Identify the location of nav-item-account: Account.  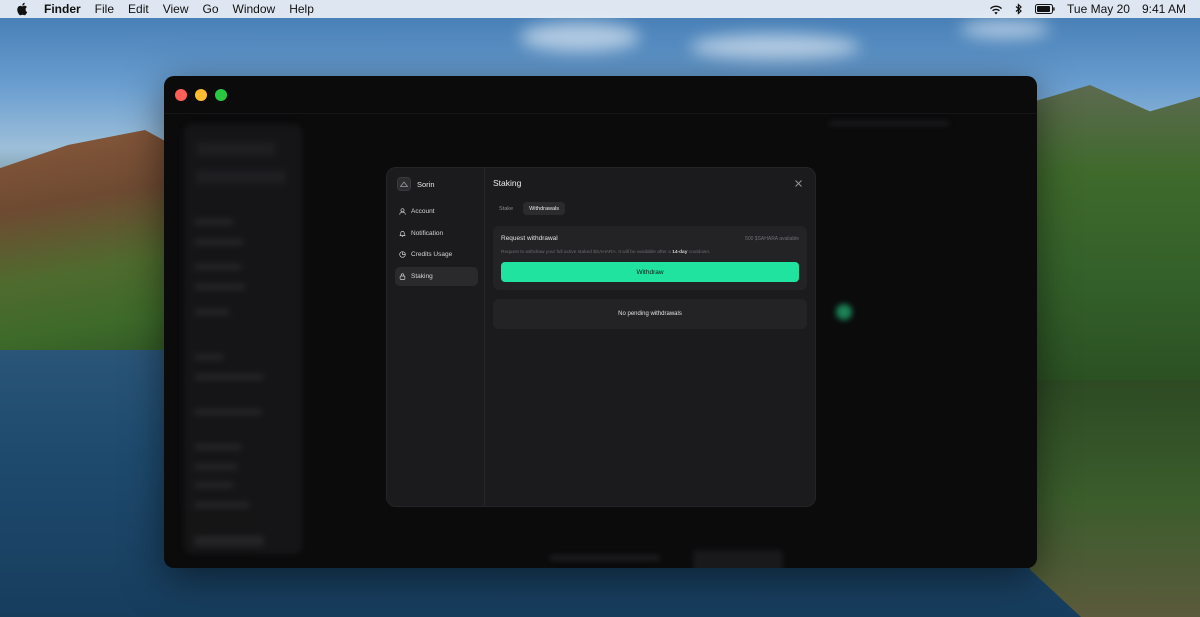
(436, 211).